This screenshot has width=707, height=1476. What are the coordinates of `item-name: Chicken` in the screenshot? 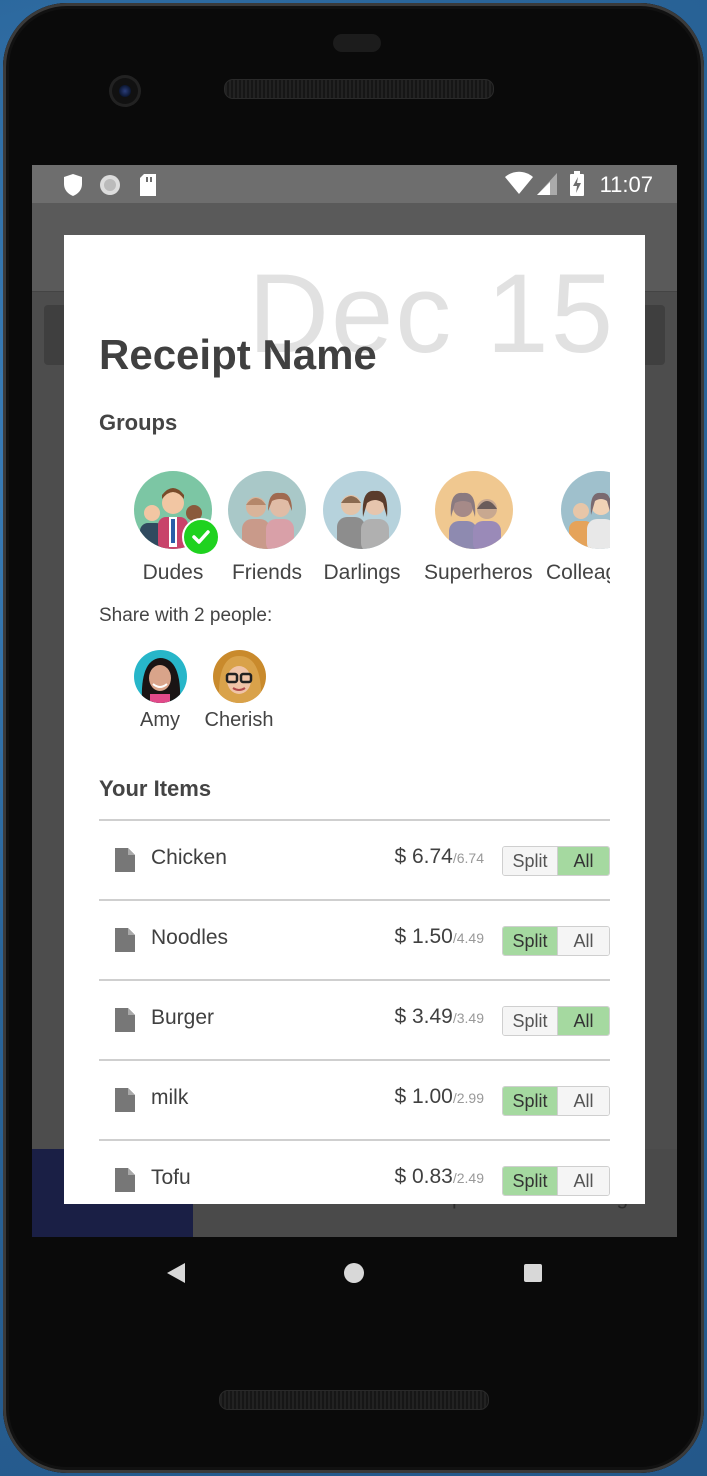 It's located at (189, 857).